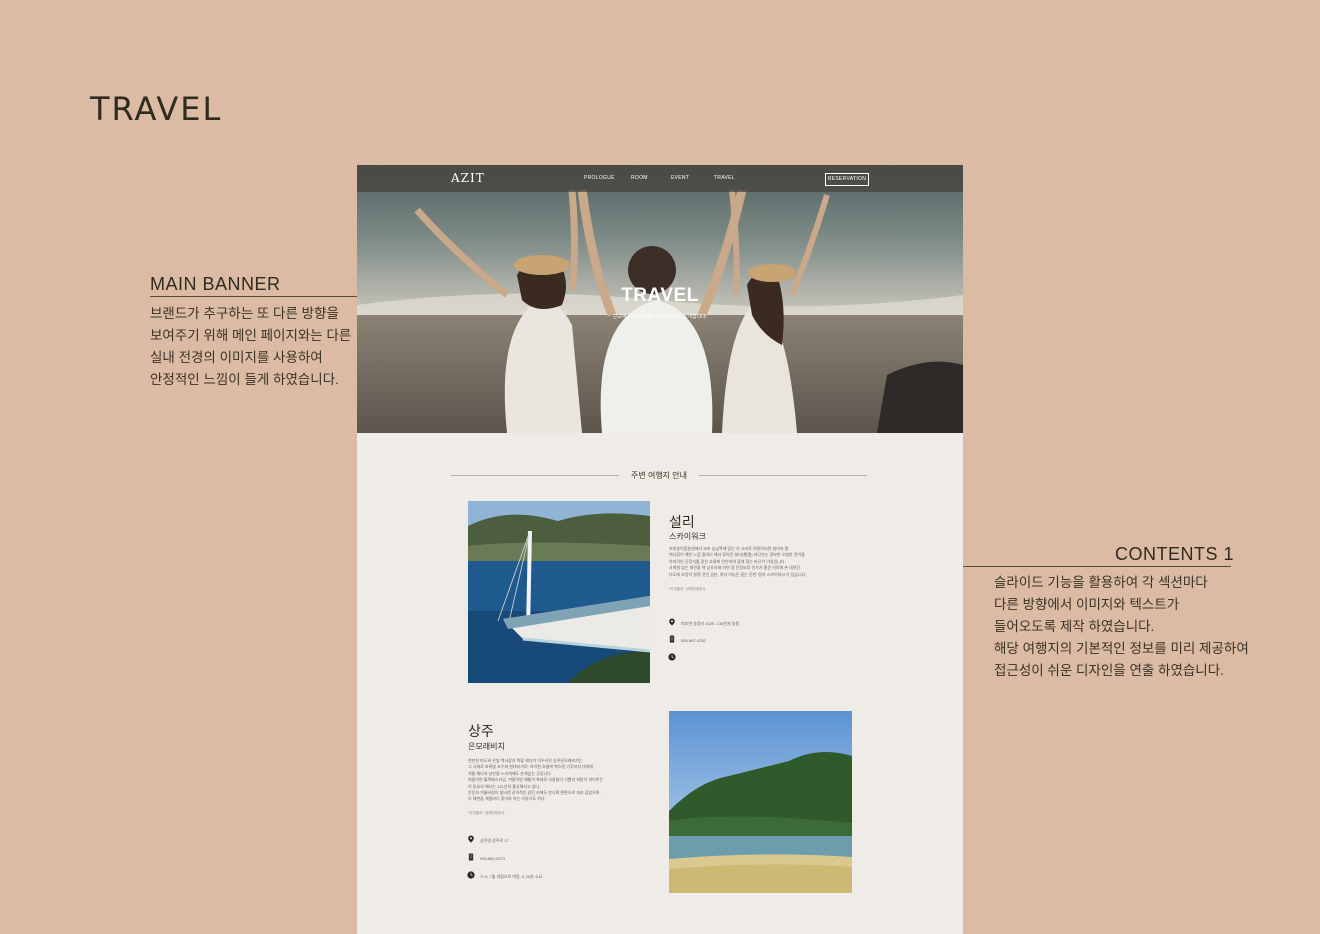 The image size is (1320, 934). Describe the element at coordinates (1097, 566) in the screenshot. I see `contents-leader-line` at that location.